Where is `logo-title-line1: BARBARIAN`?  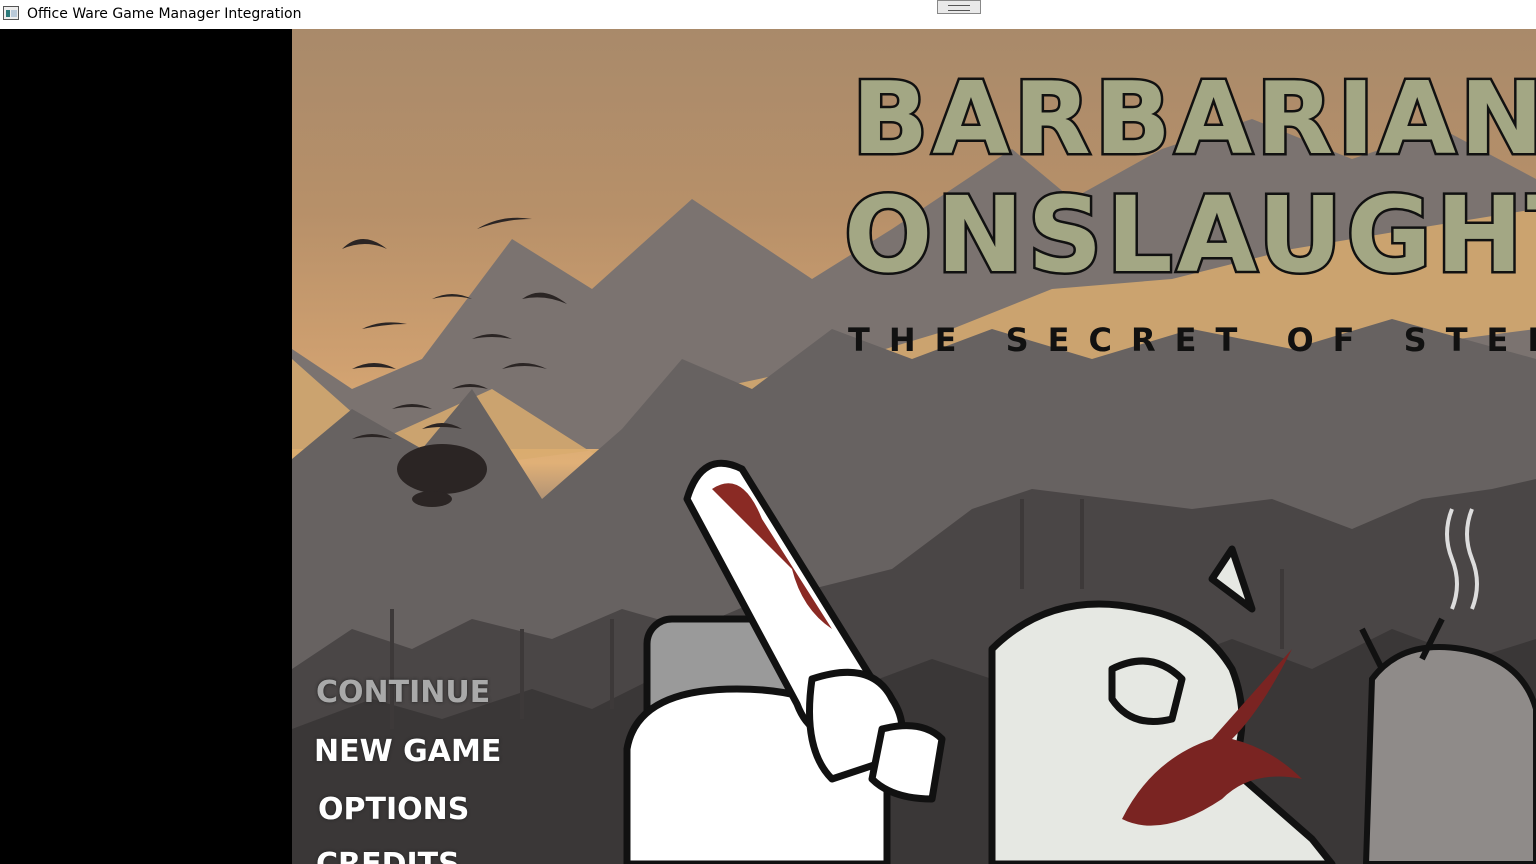
logo-title-line1: BARBARIAN is located at coordinates (1193, 118).